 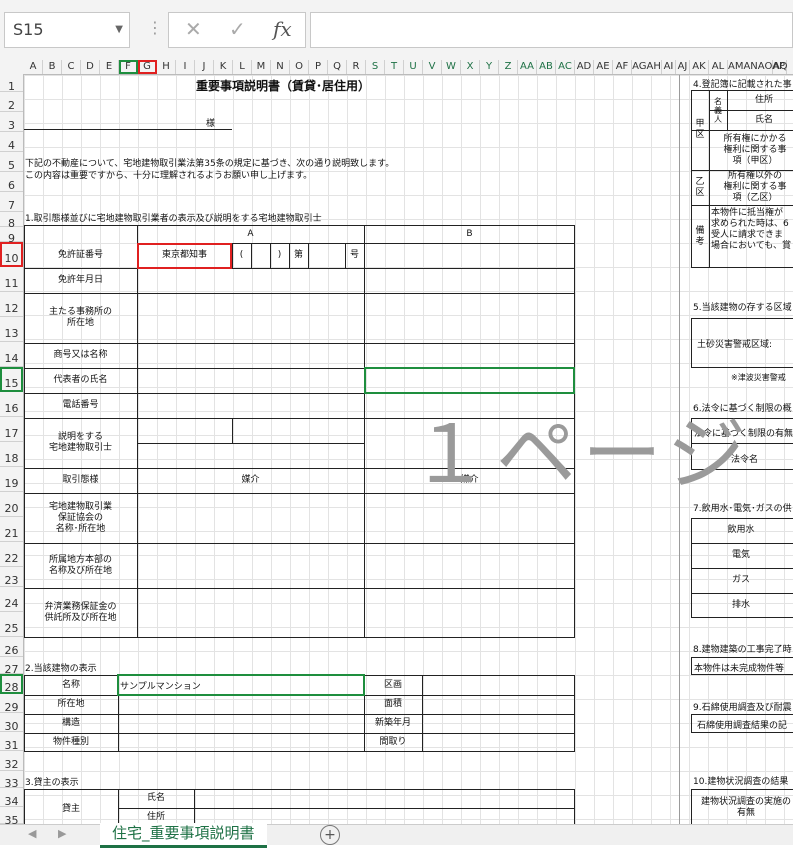 What do you see at coordinates (758, 377) in the screenshot?
I see `tsunami-note: ※津波災害警戒` at bounding box center [758, 377].